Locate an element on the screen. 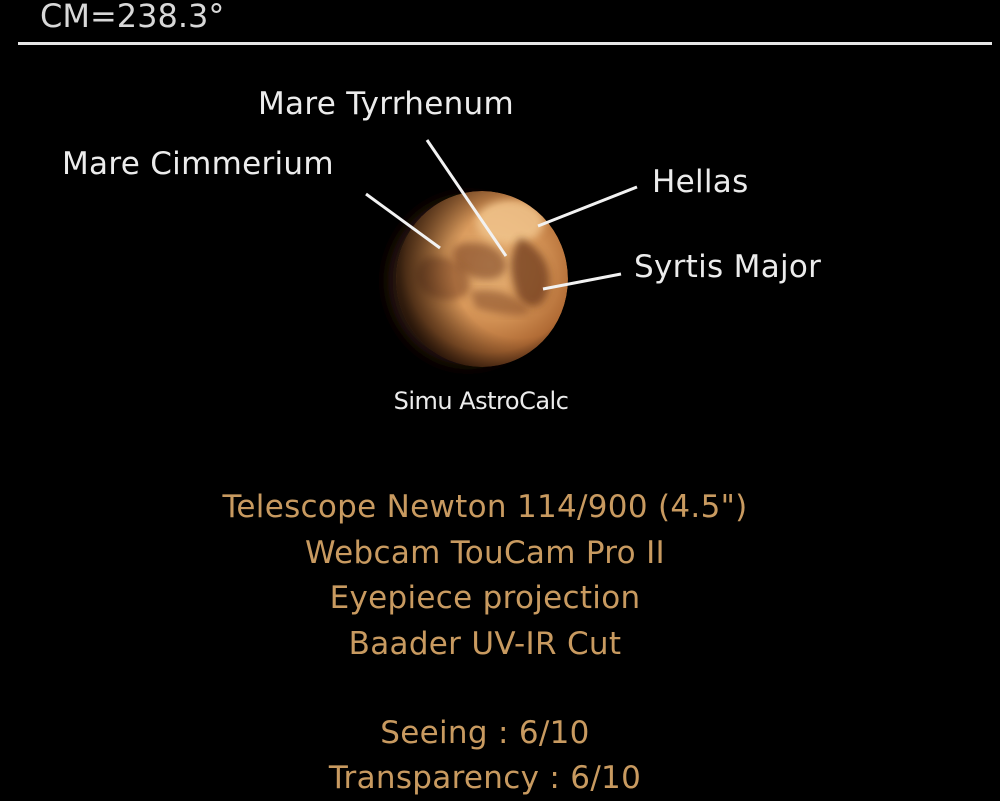  equipment-telescope: Telescope Newton 114/900 (4.5") is located at coordinates (485, 507).